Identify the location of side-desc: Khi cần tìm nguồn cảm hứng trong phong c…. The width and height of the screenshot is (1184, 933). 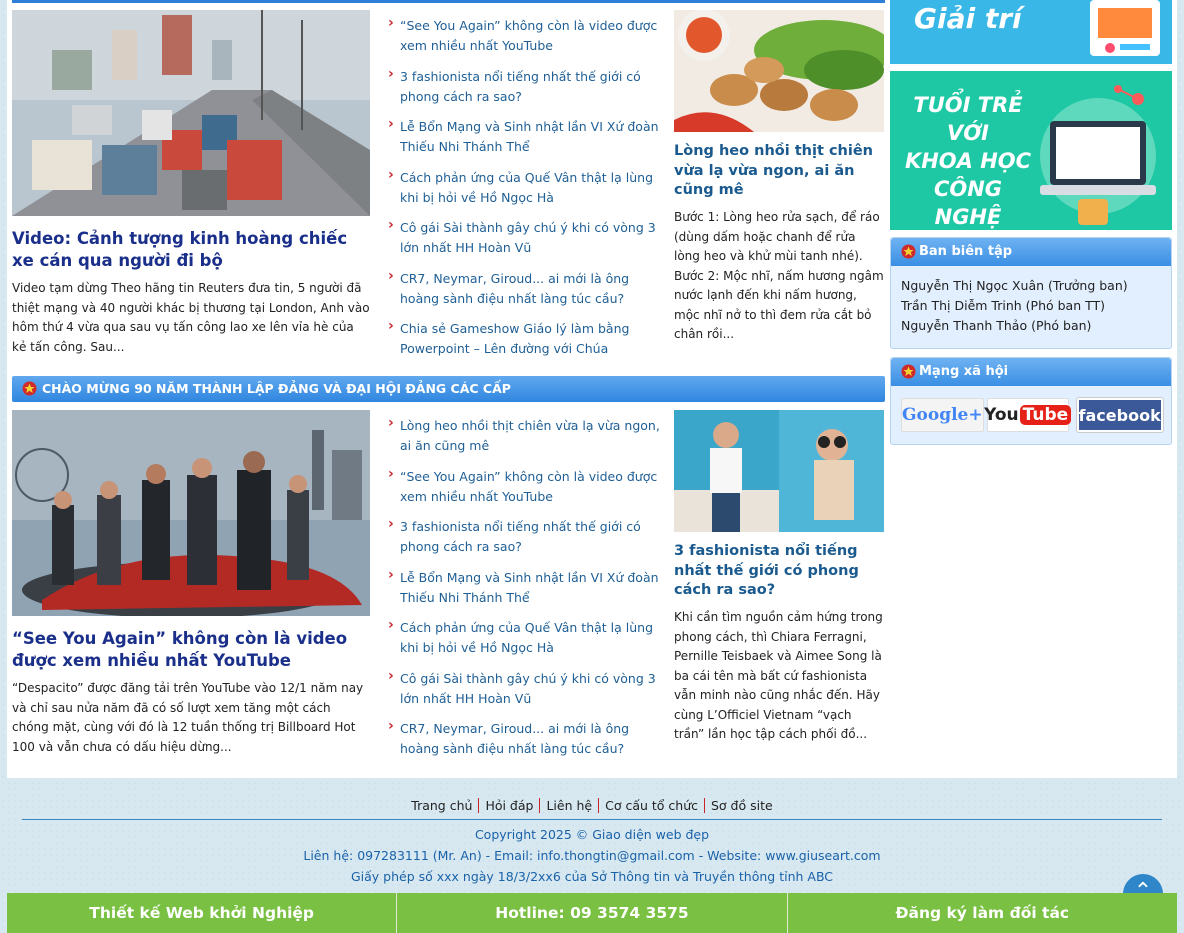
(778, 675).